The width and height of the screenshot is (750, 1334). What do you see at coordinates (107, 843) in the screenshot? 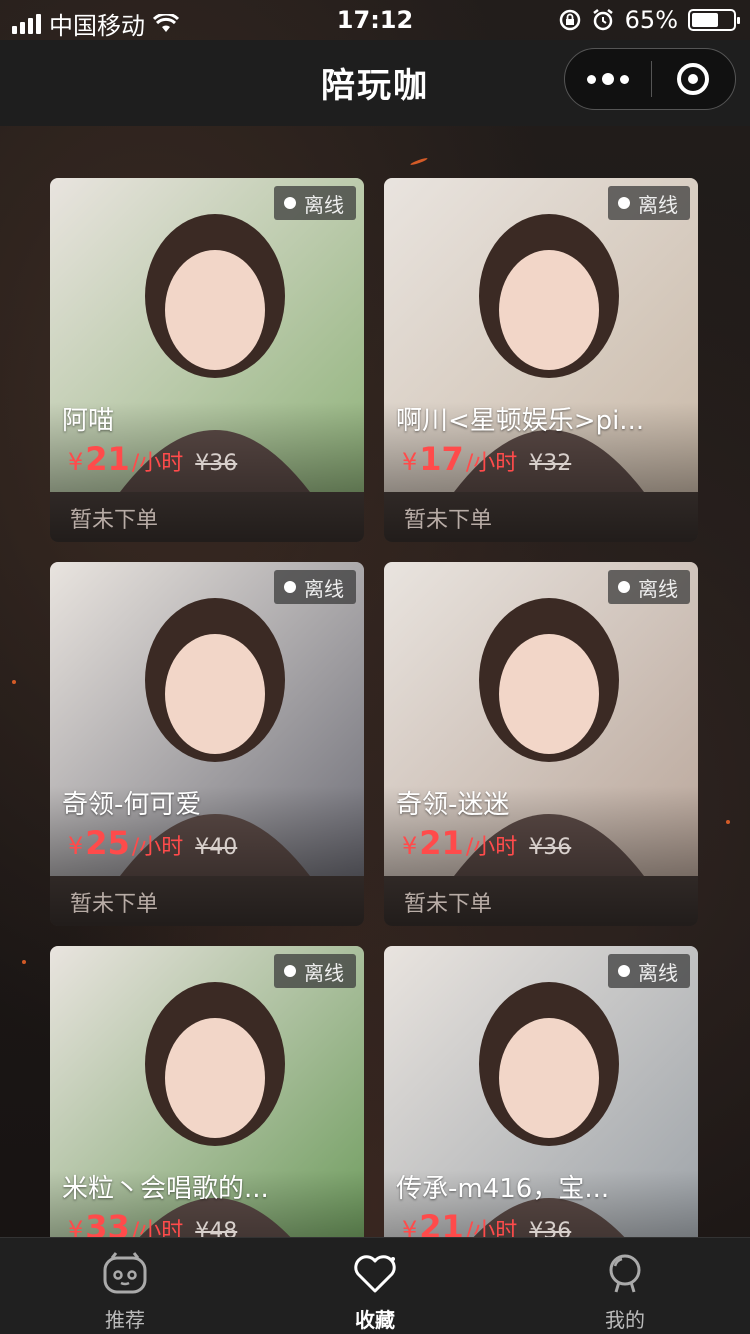
I see `price-value: 25` at bounding box center [107, 843].